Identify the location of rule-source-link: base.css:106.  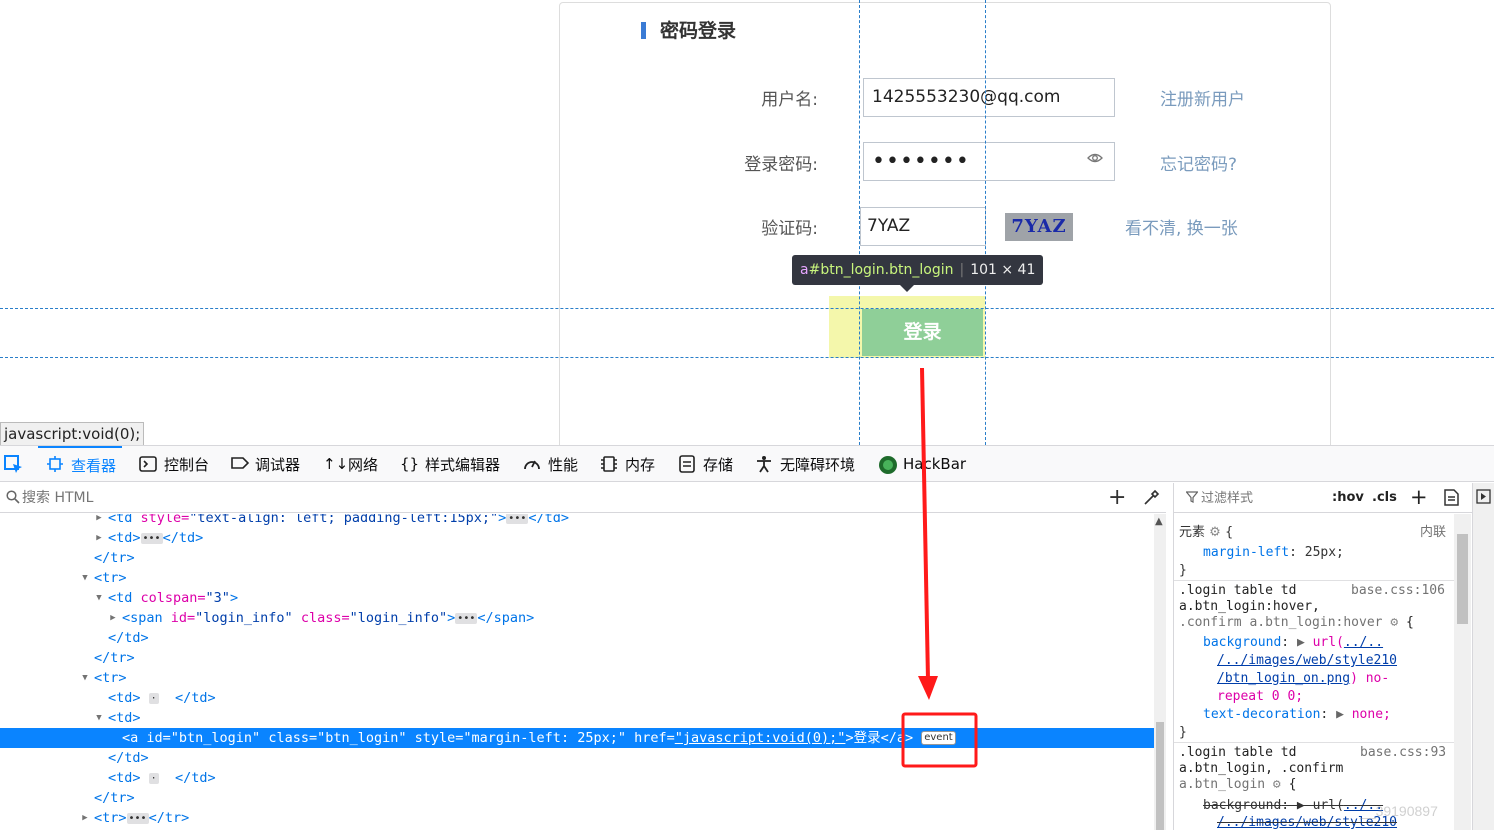
(1398, 590).